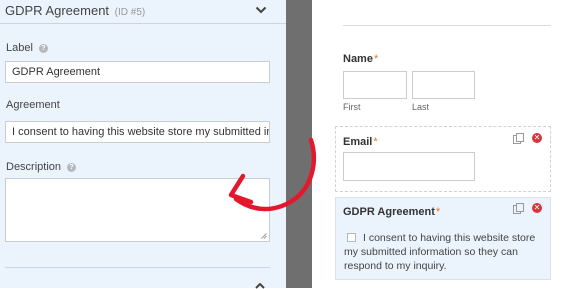 This screenshot has height=289, width=562. What do you see at coordinates (360, 142) in the screenshot?
I see `email-field-label: Email*` at bounding box center [360, 142].